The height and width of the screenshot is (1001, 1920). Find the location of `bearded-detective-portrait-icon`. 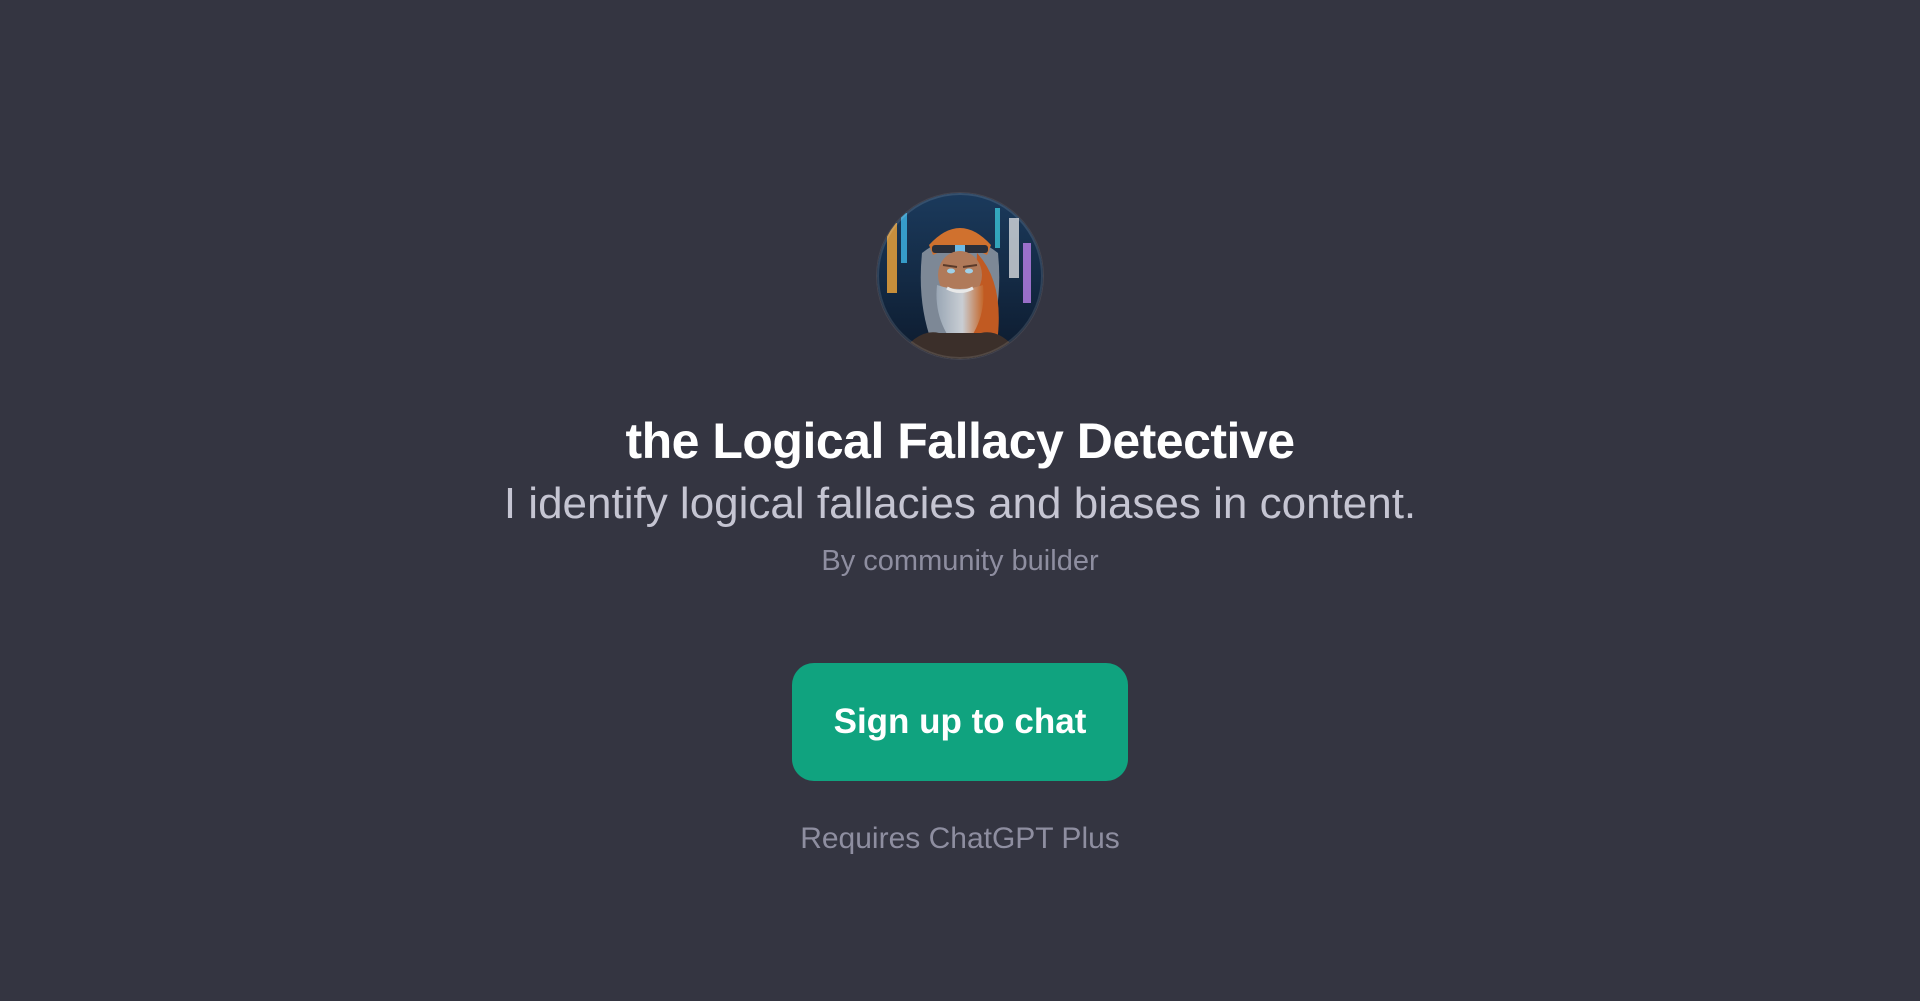

bearded-detective-portrait-icon is located at coordinates (960, 276).